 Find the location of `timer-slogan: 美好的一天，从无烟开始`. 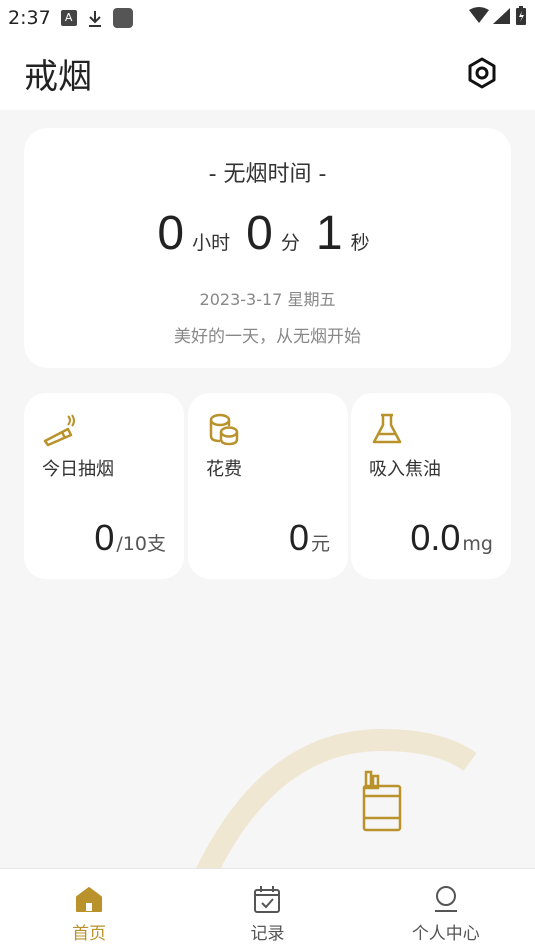

timer-slogan: 美好的一天，从无烟开始 is located at coordinates (267, 337).